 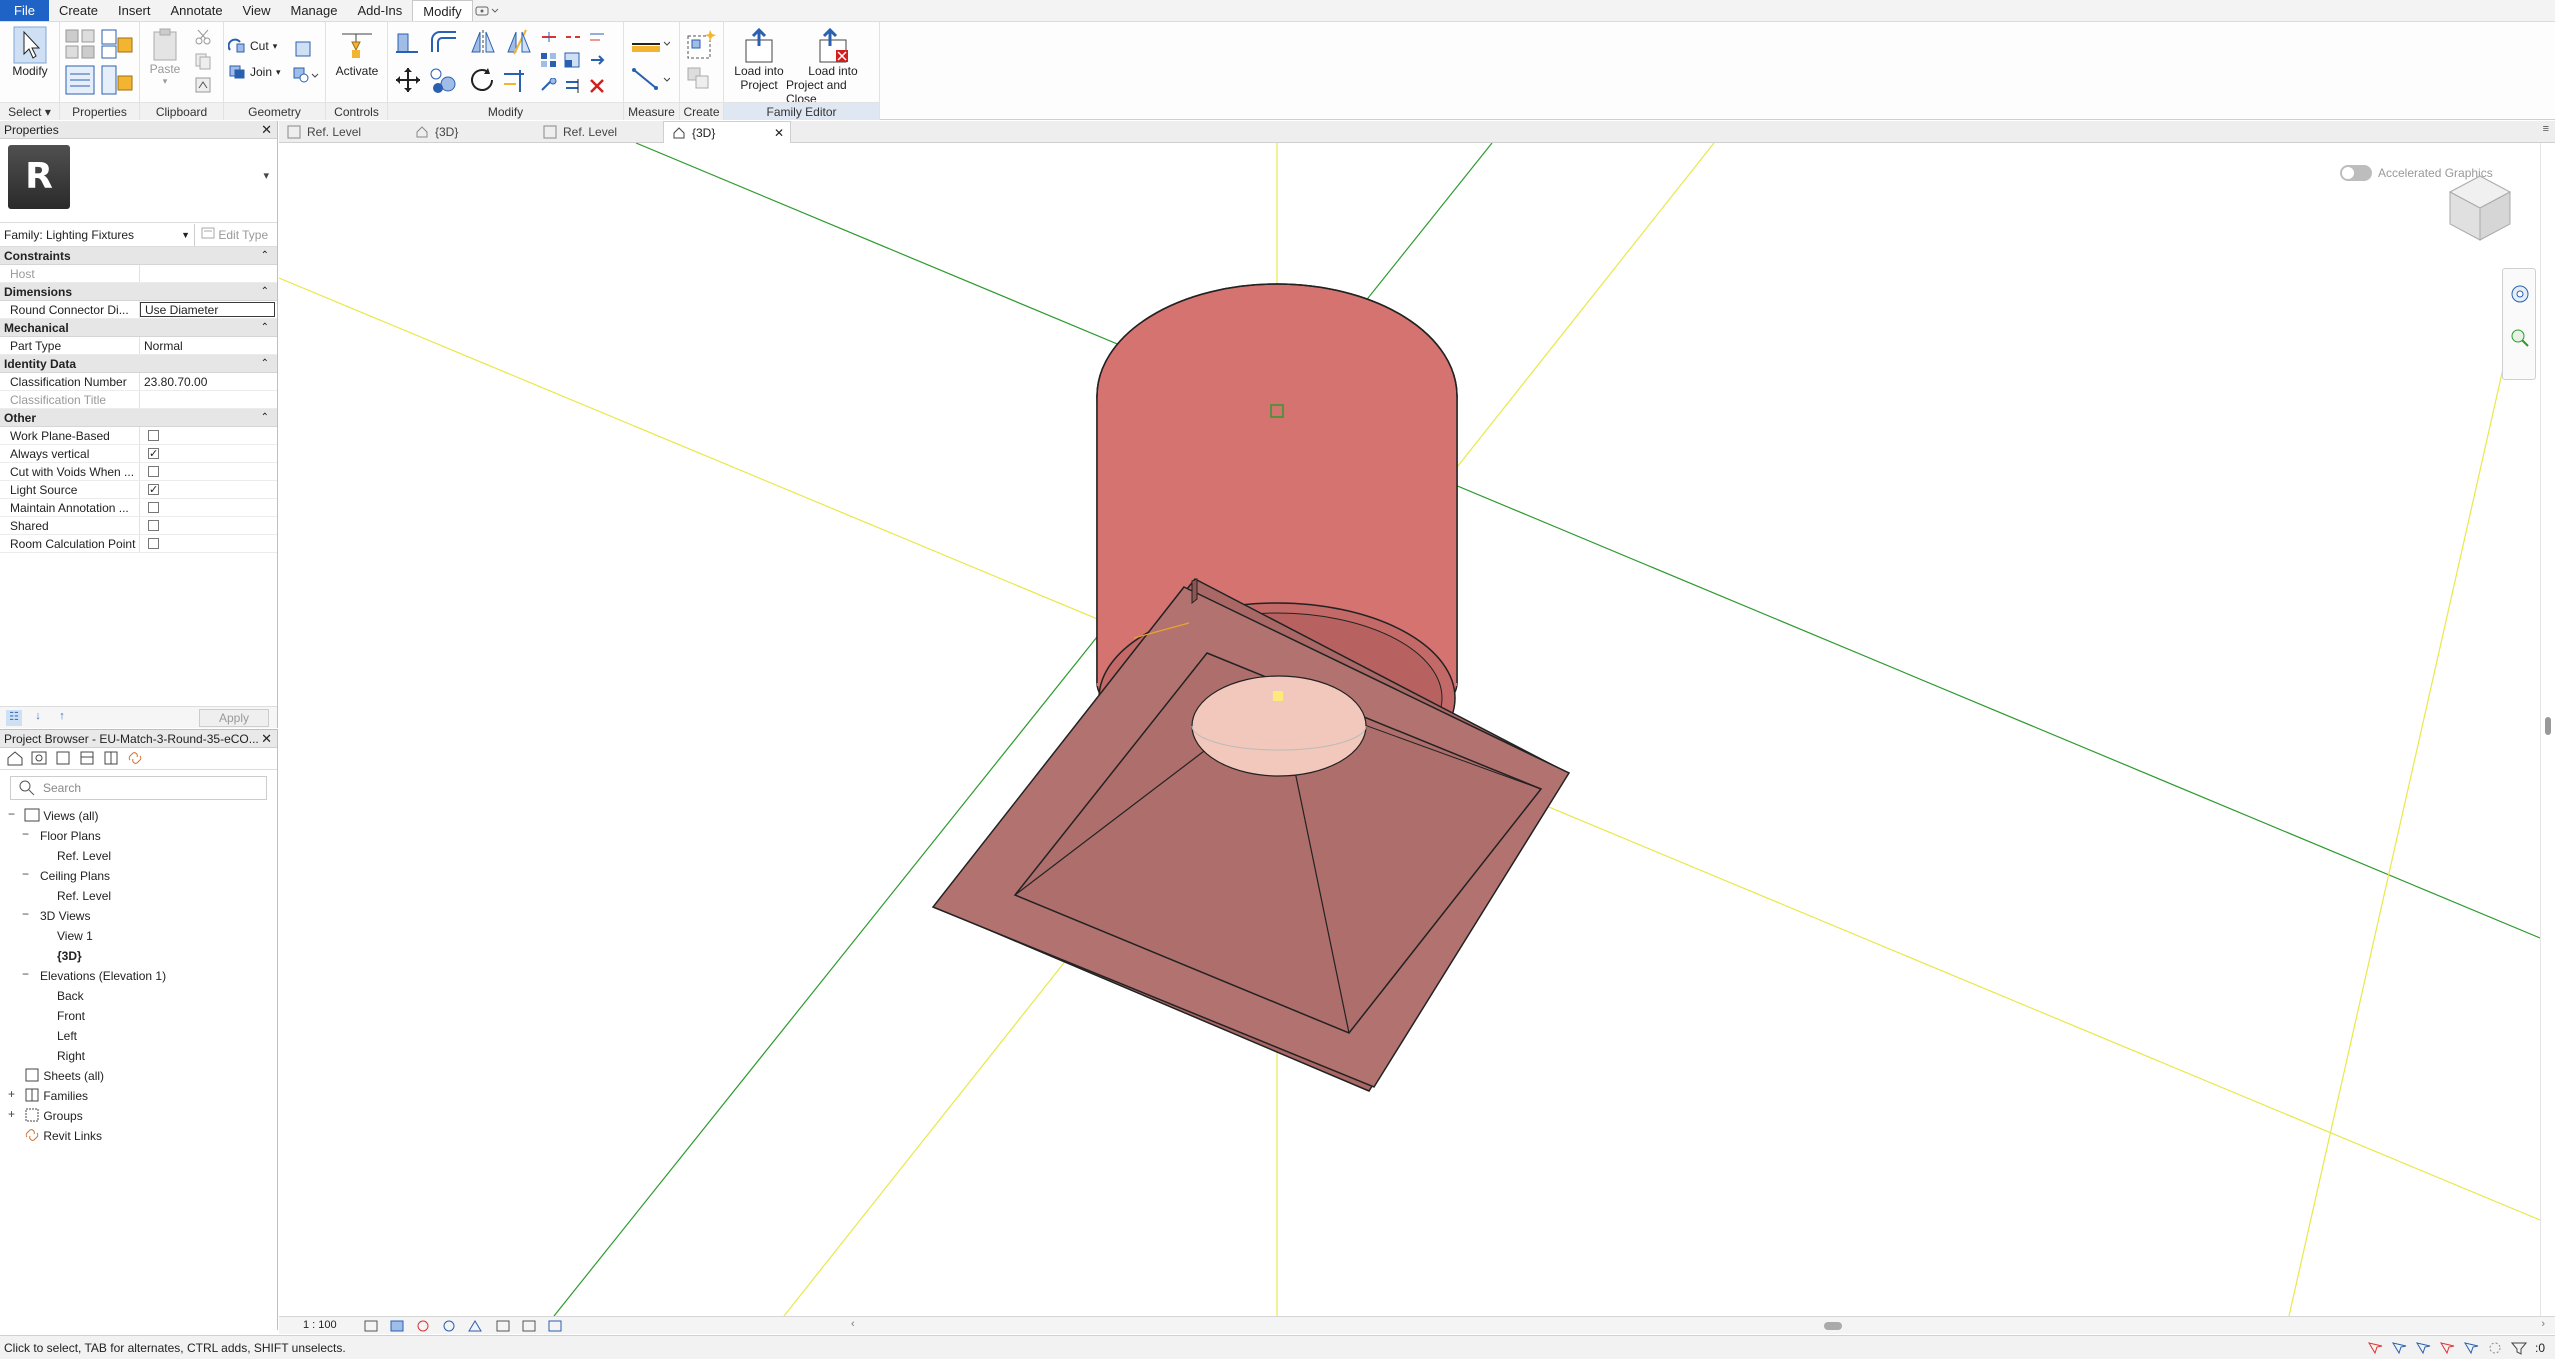 I want to click on shared-checkbox, so click(x=153, y=525).